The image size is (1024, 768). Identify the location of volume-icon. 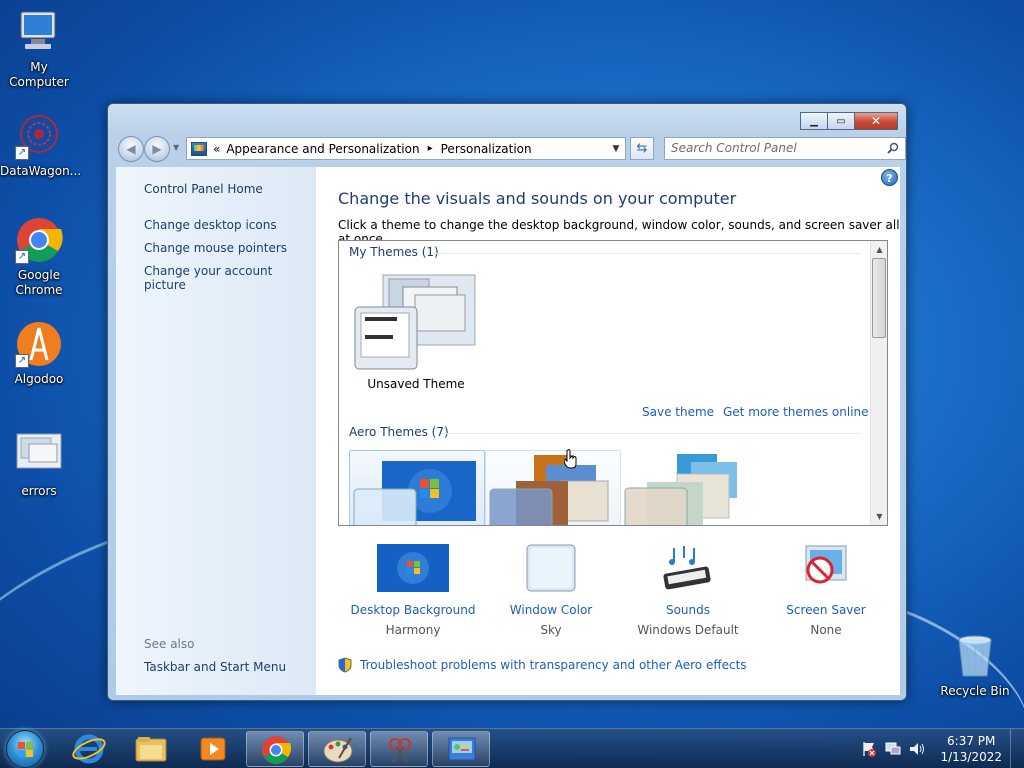
(917, 749).